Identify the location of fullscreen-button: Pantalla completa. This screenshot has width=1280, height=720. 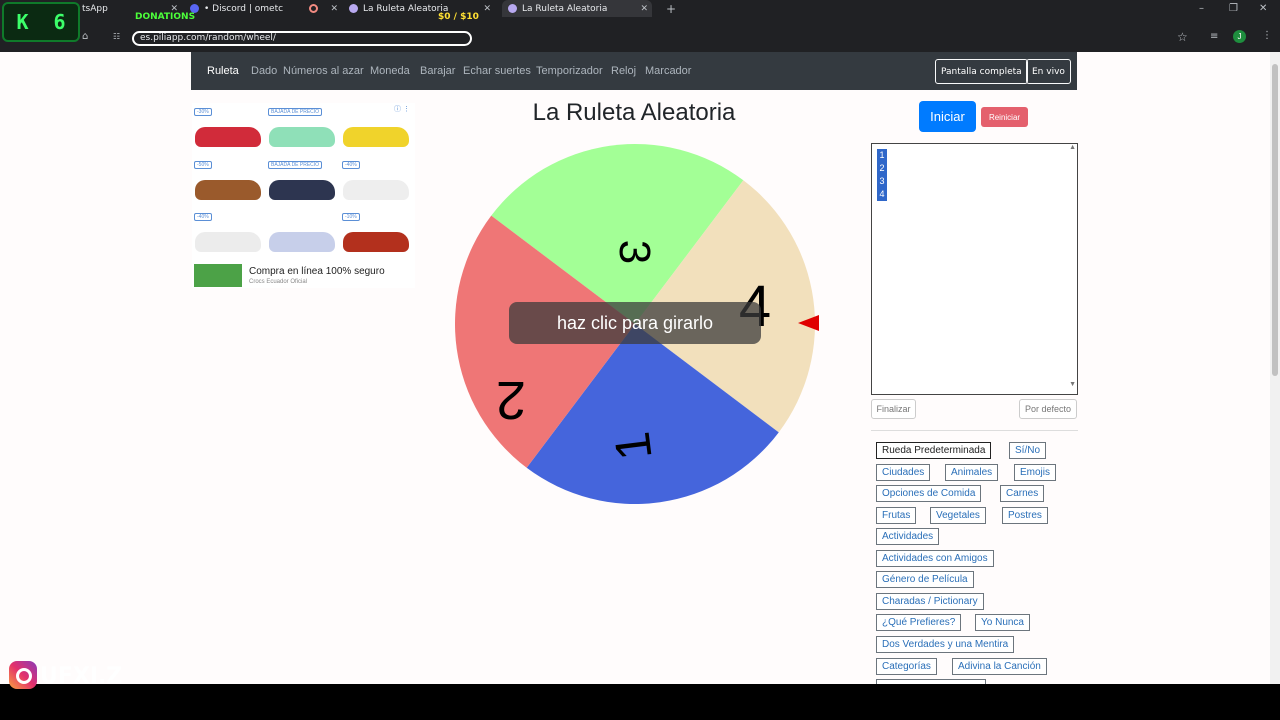
(981, 71).